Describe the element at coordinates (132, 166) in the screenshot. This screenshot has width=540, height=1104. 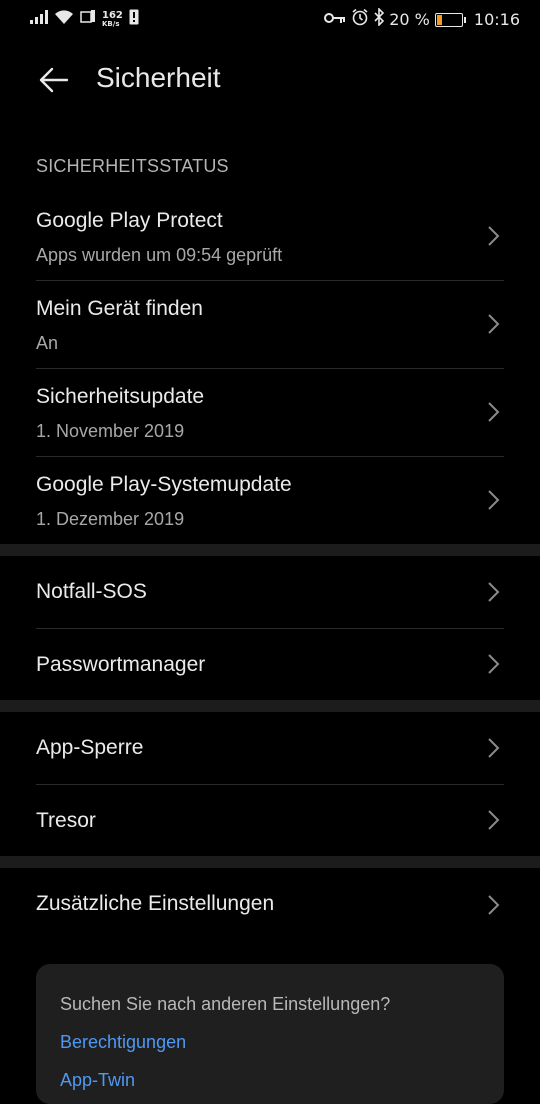
I see `section-label-security-status: SICHERHEITSSTATUS` at that location.